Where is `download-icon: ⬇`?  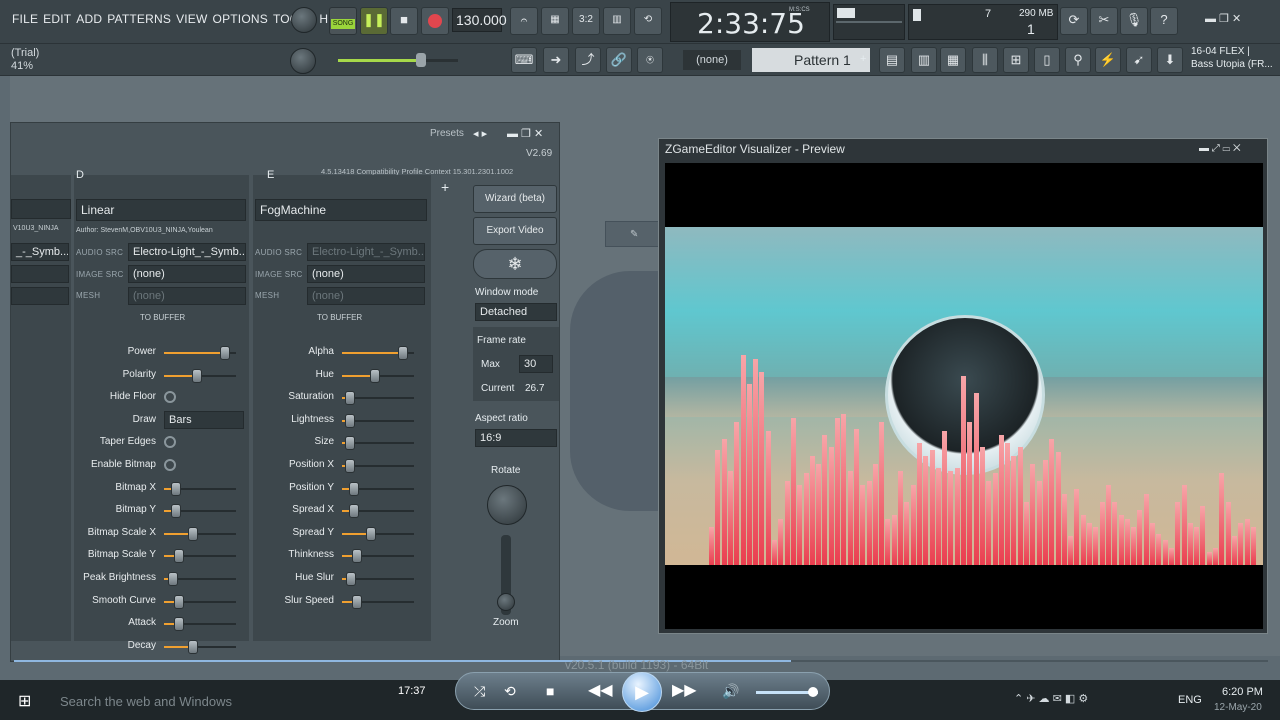 download-icon: ⬇ is located at coordinates (1170, 60).